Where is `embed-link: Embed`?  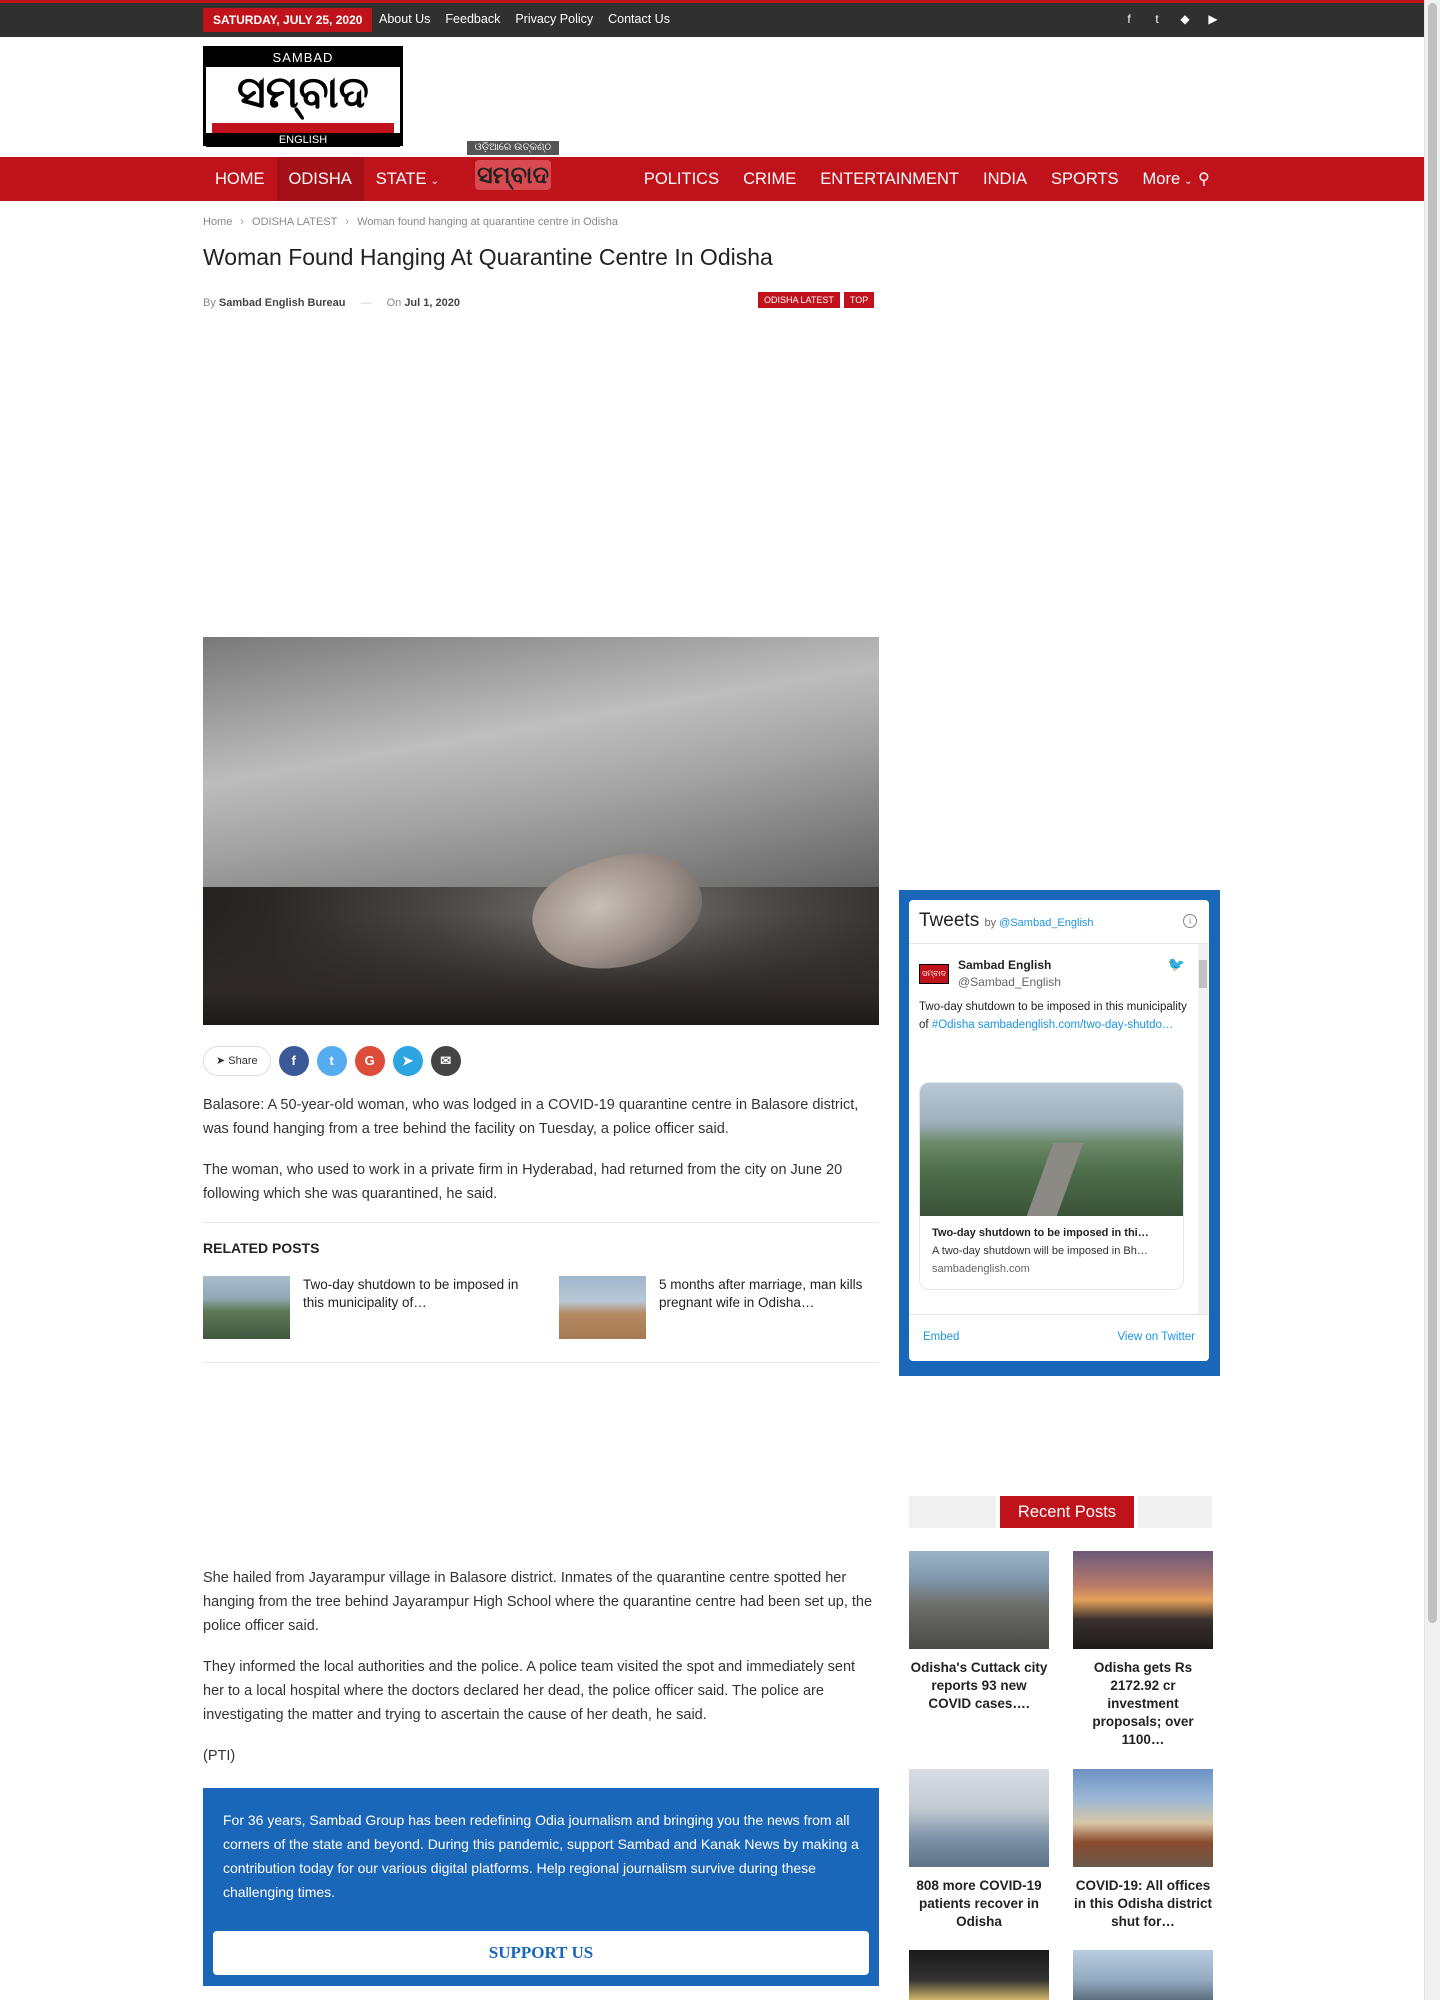
embed-link: Embed is located at coordinates (941, 1337).